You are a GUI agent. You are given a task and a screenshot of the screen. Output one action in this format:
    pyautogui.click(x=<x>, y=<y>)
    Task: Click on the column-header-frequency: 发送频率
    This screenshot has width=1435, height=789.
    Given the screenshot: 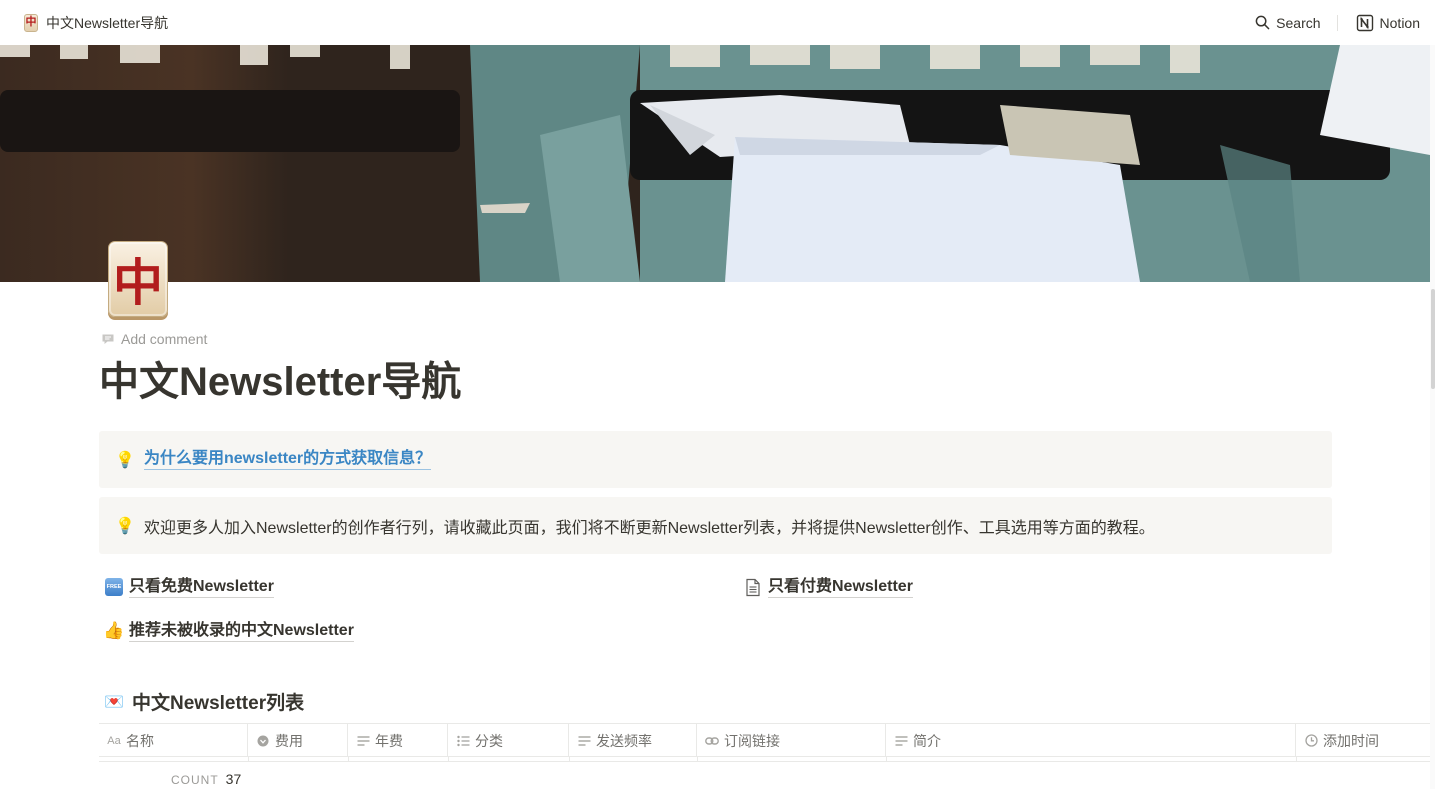 What is the action you would take?
    pyautogui.click(x=633, y=740)
    